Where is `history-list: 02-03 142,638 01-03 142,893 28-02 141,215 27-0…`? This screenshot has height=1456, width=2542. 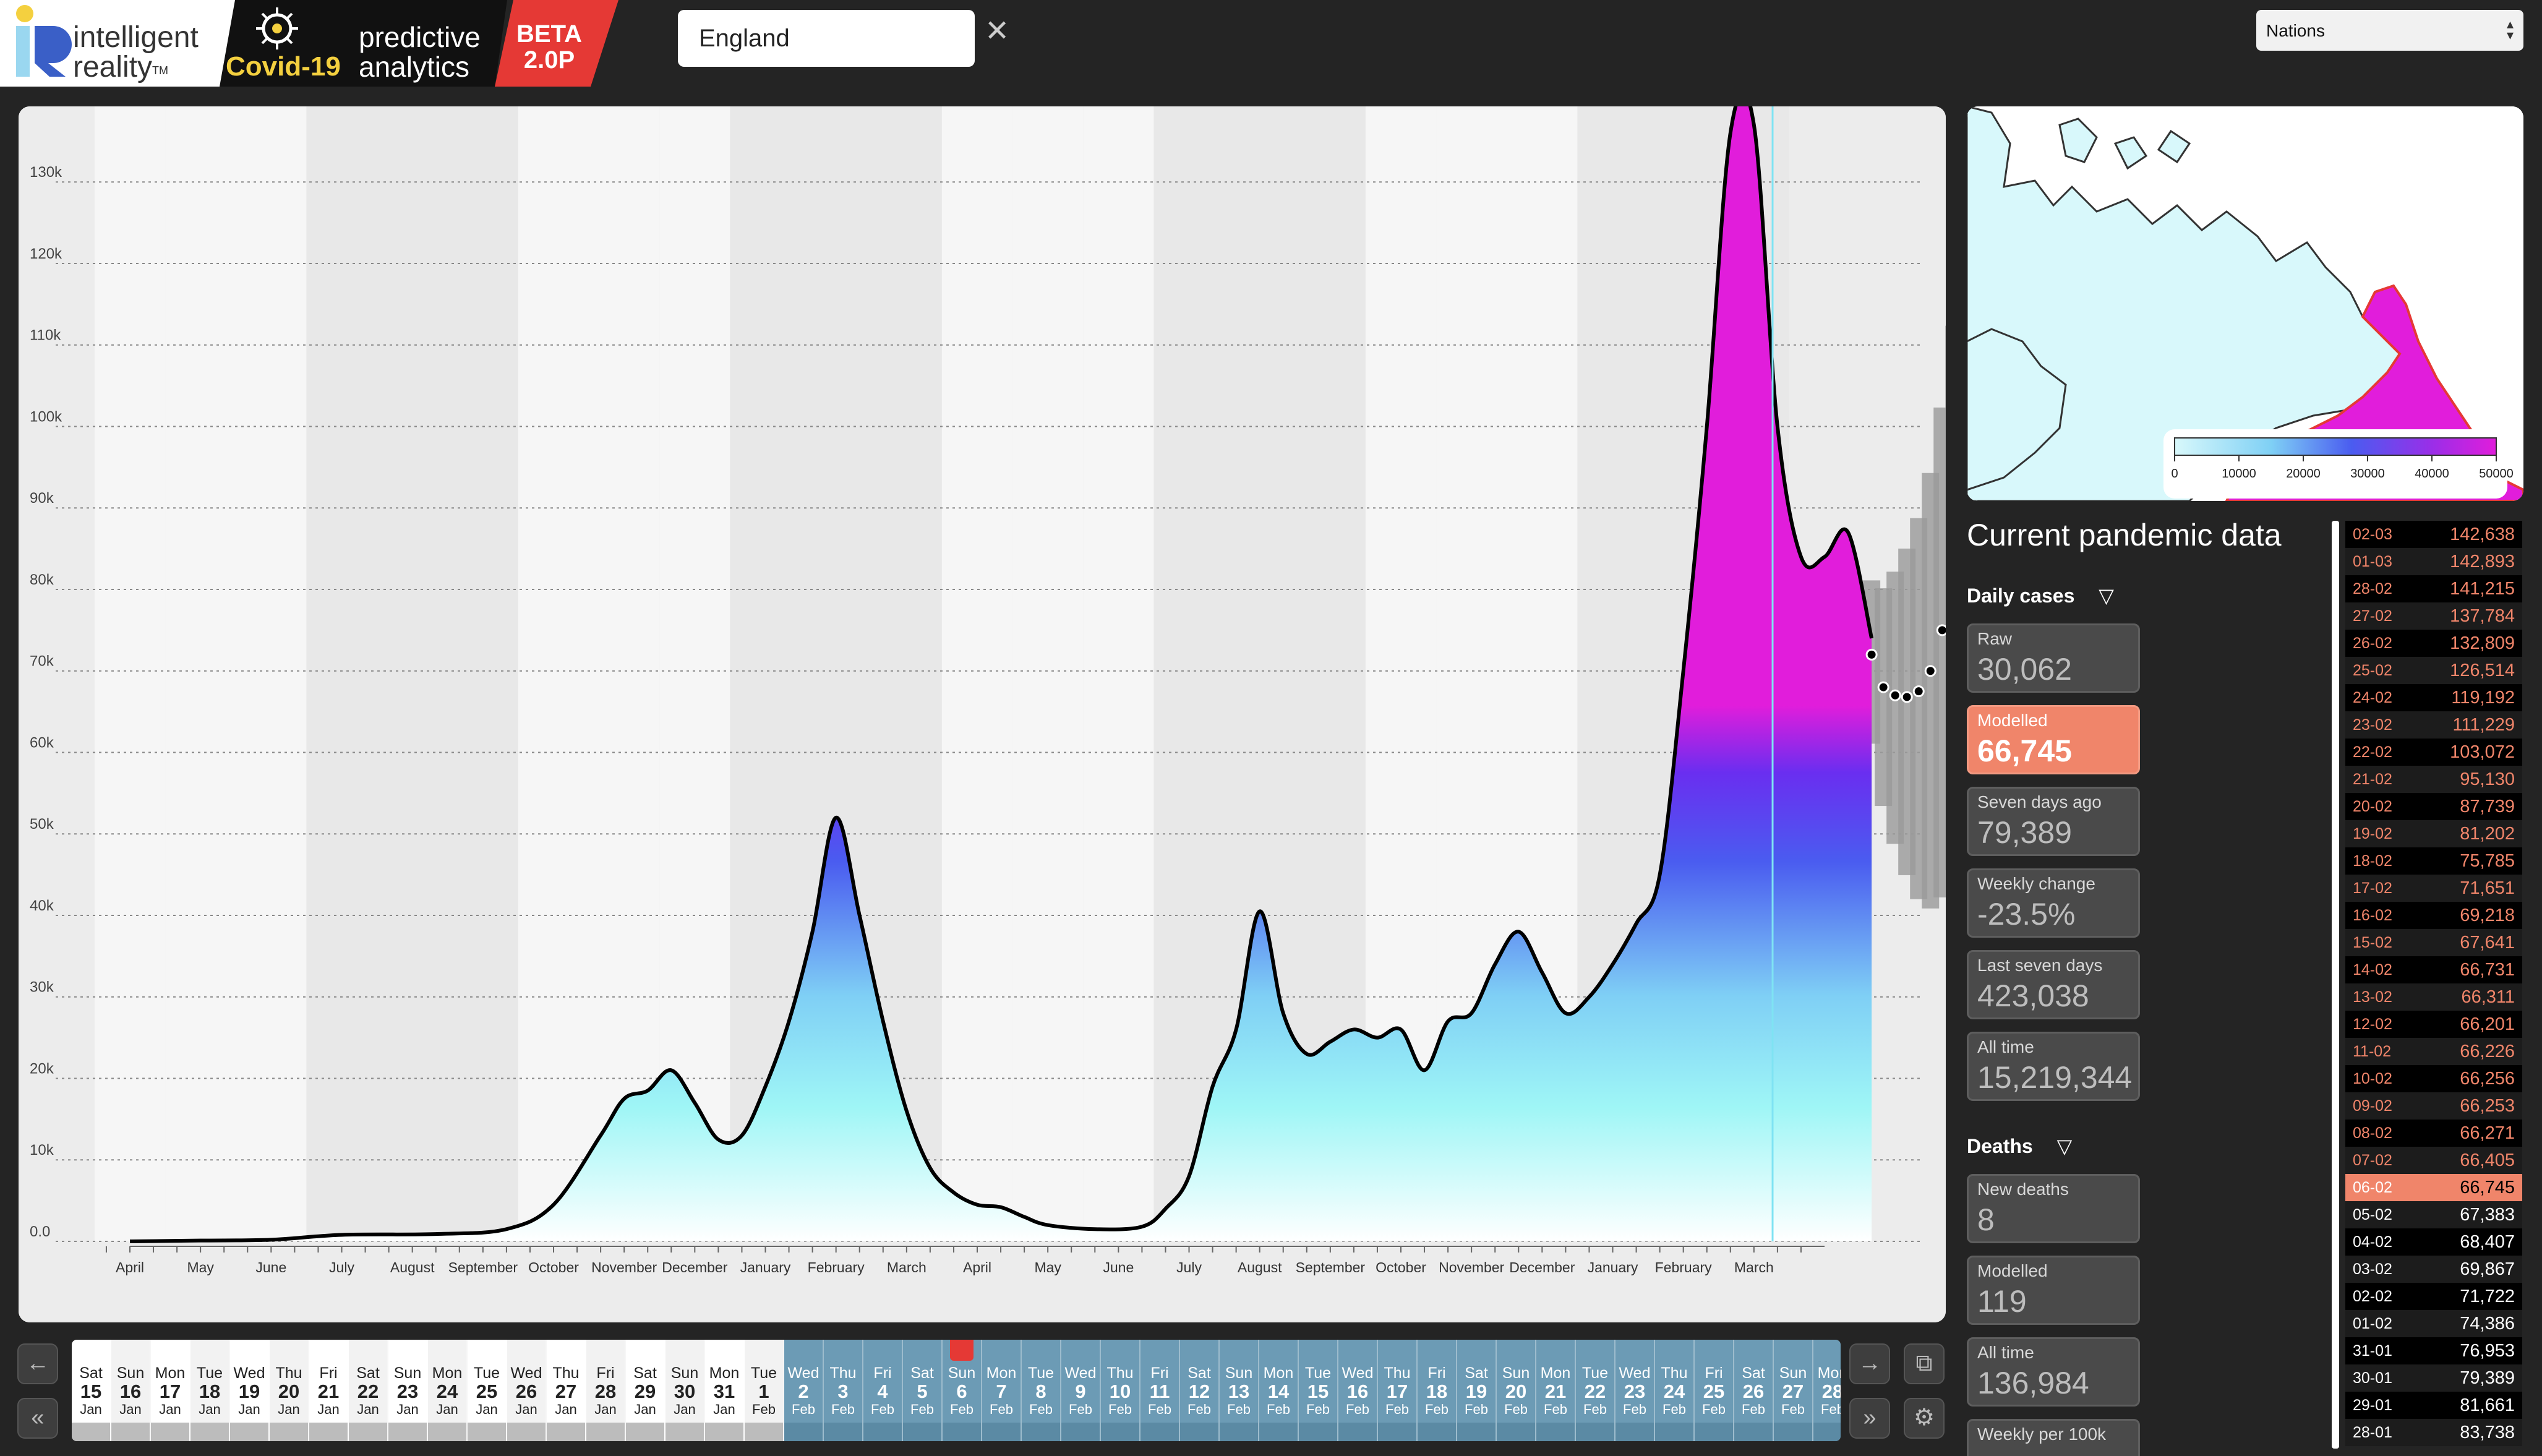
history-list: 02-03 142,638 01-03 142,893 28-02 141,215 27-0… is located at coordinates (2427, 989).